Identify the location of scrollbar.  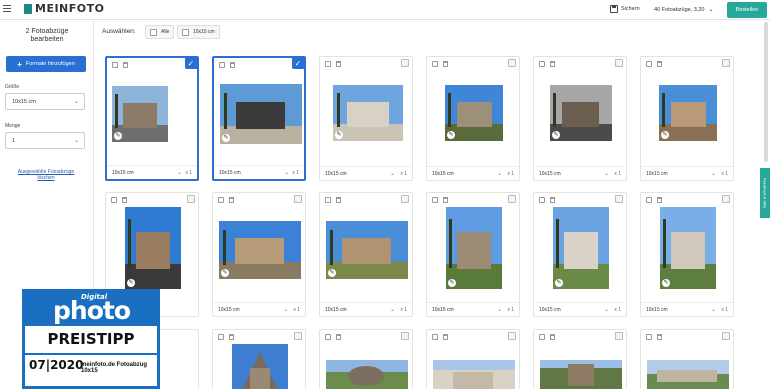
(766, 92).